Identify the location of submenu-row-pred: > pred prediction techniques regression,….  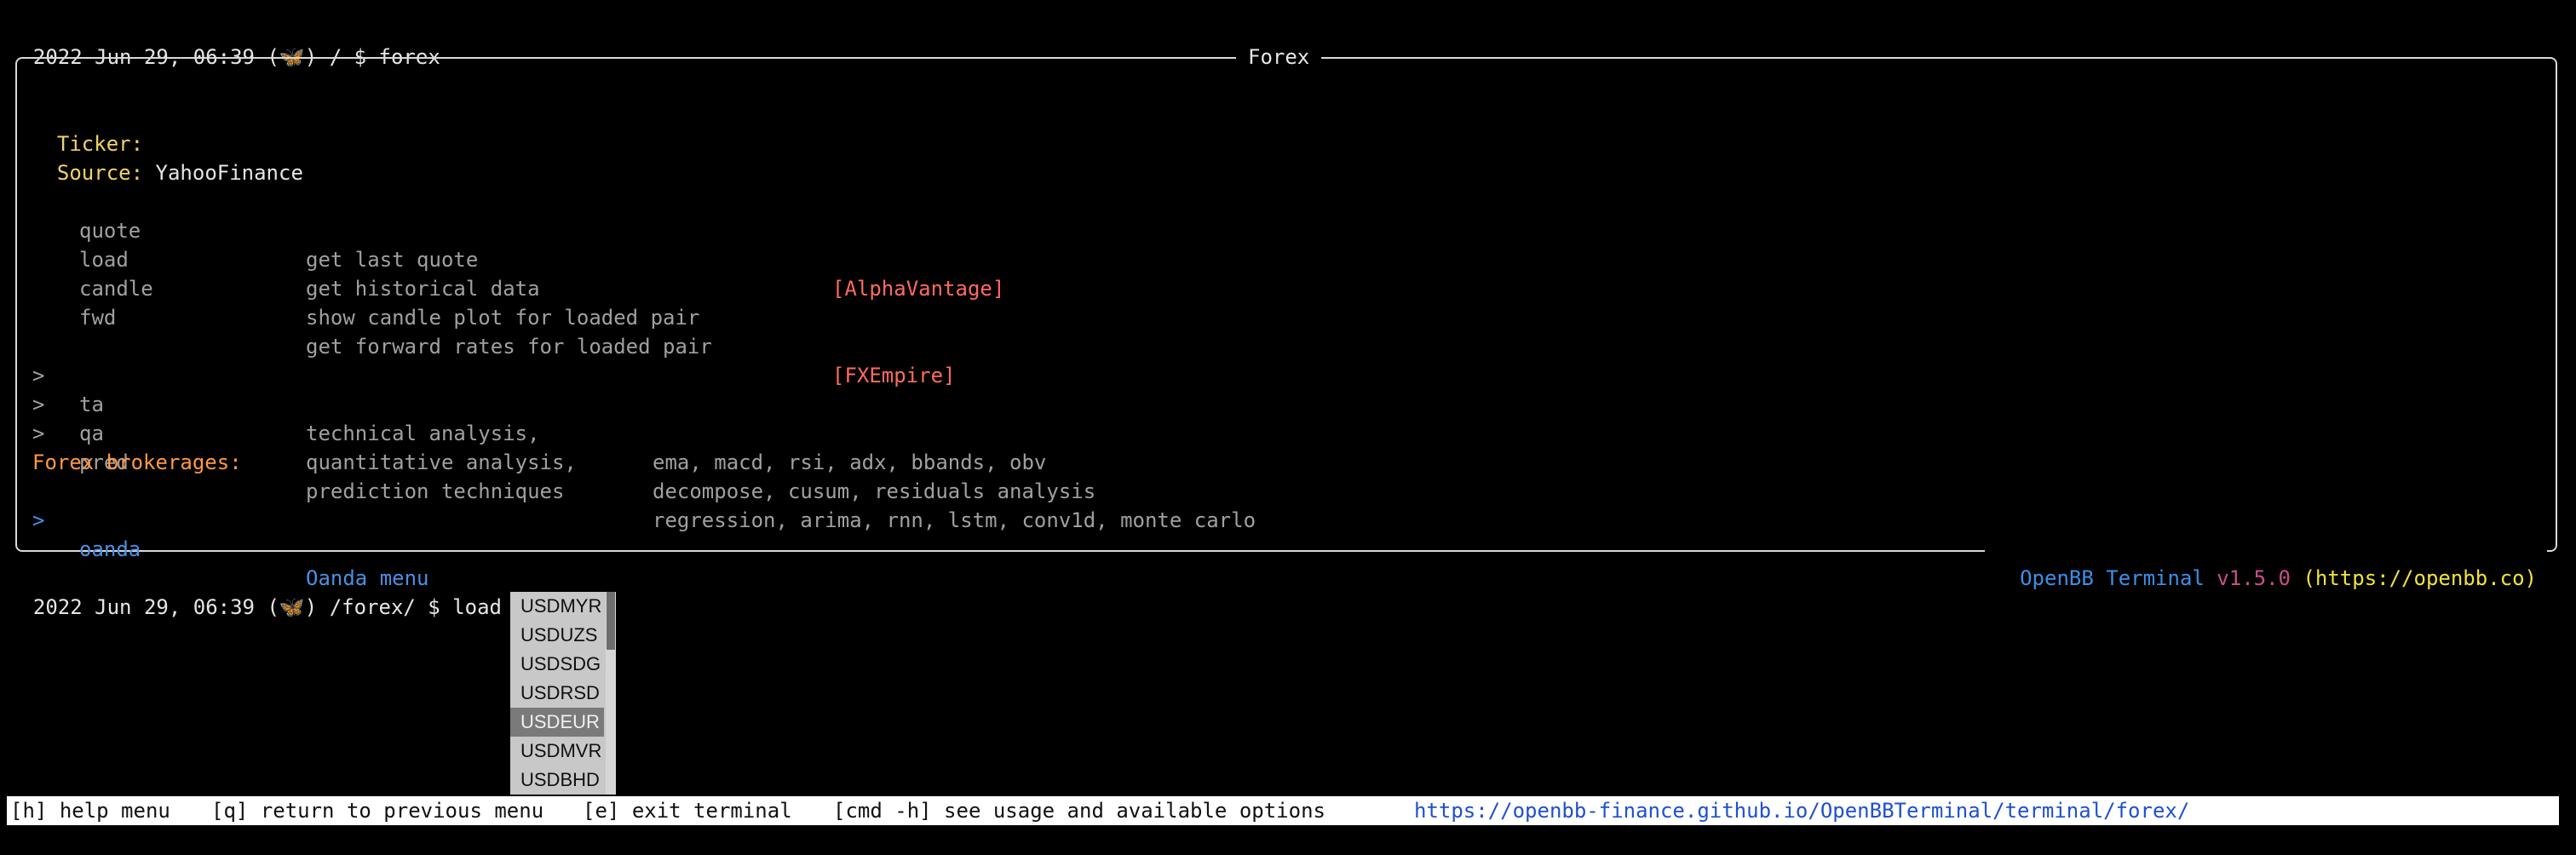
(628, 461).